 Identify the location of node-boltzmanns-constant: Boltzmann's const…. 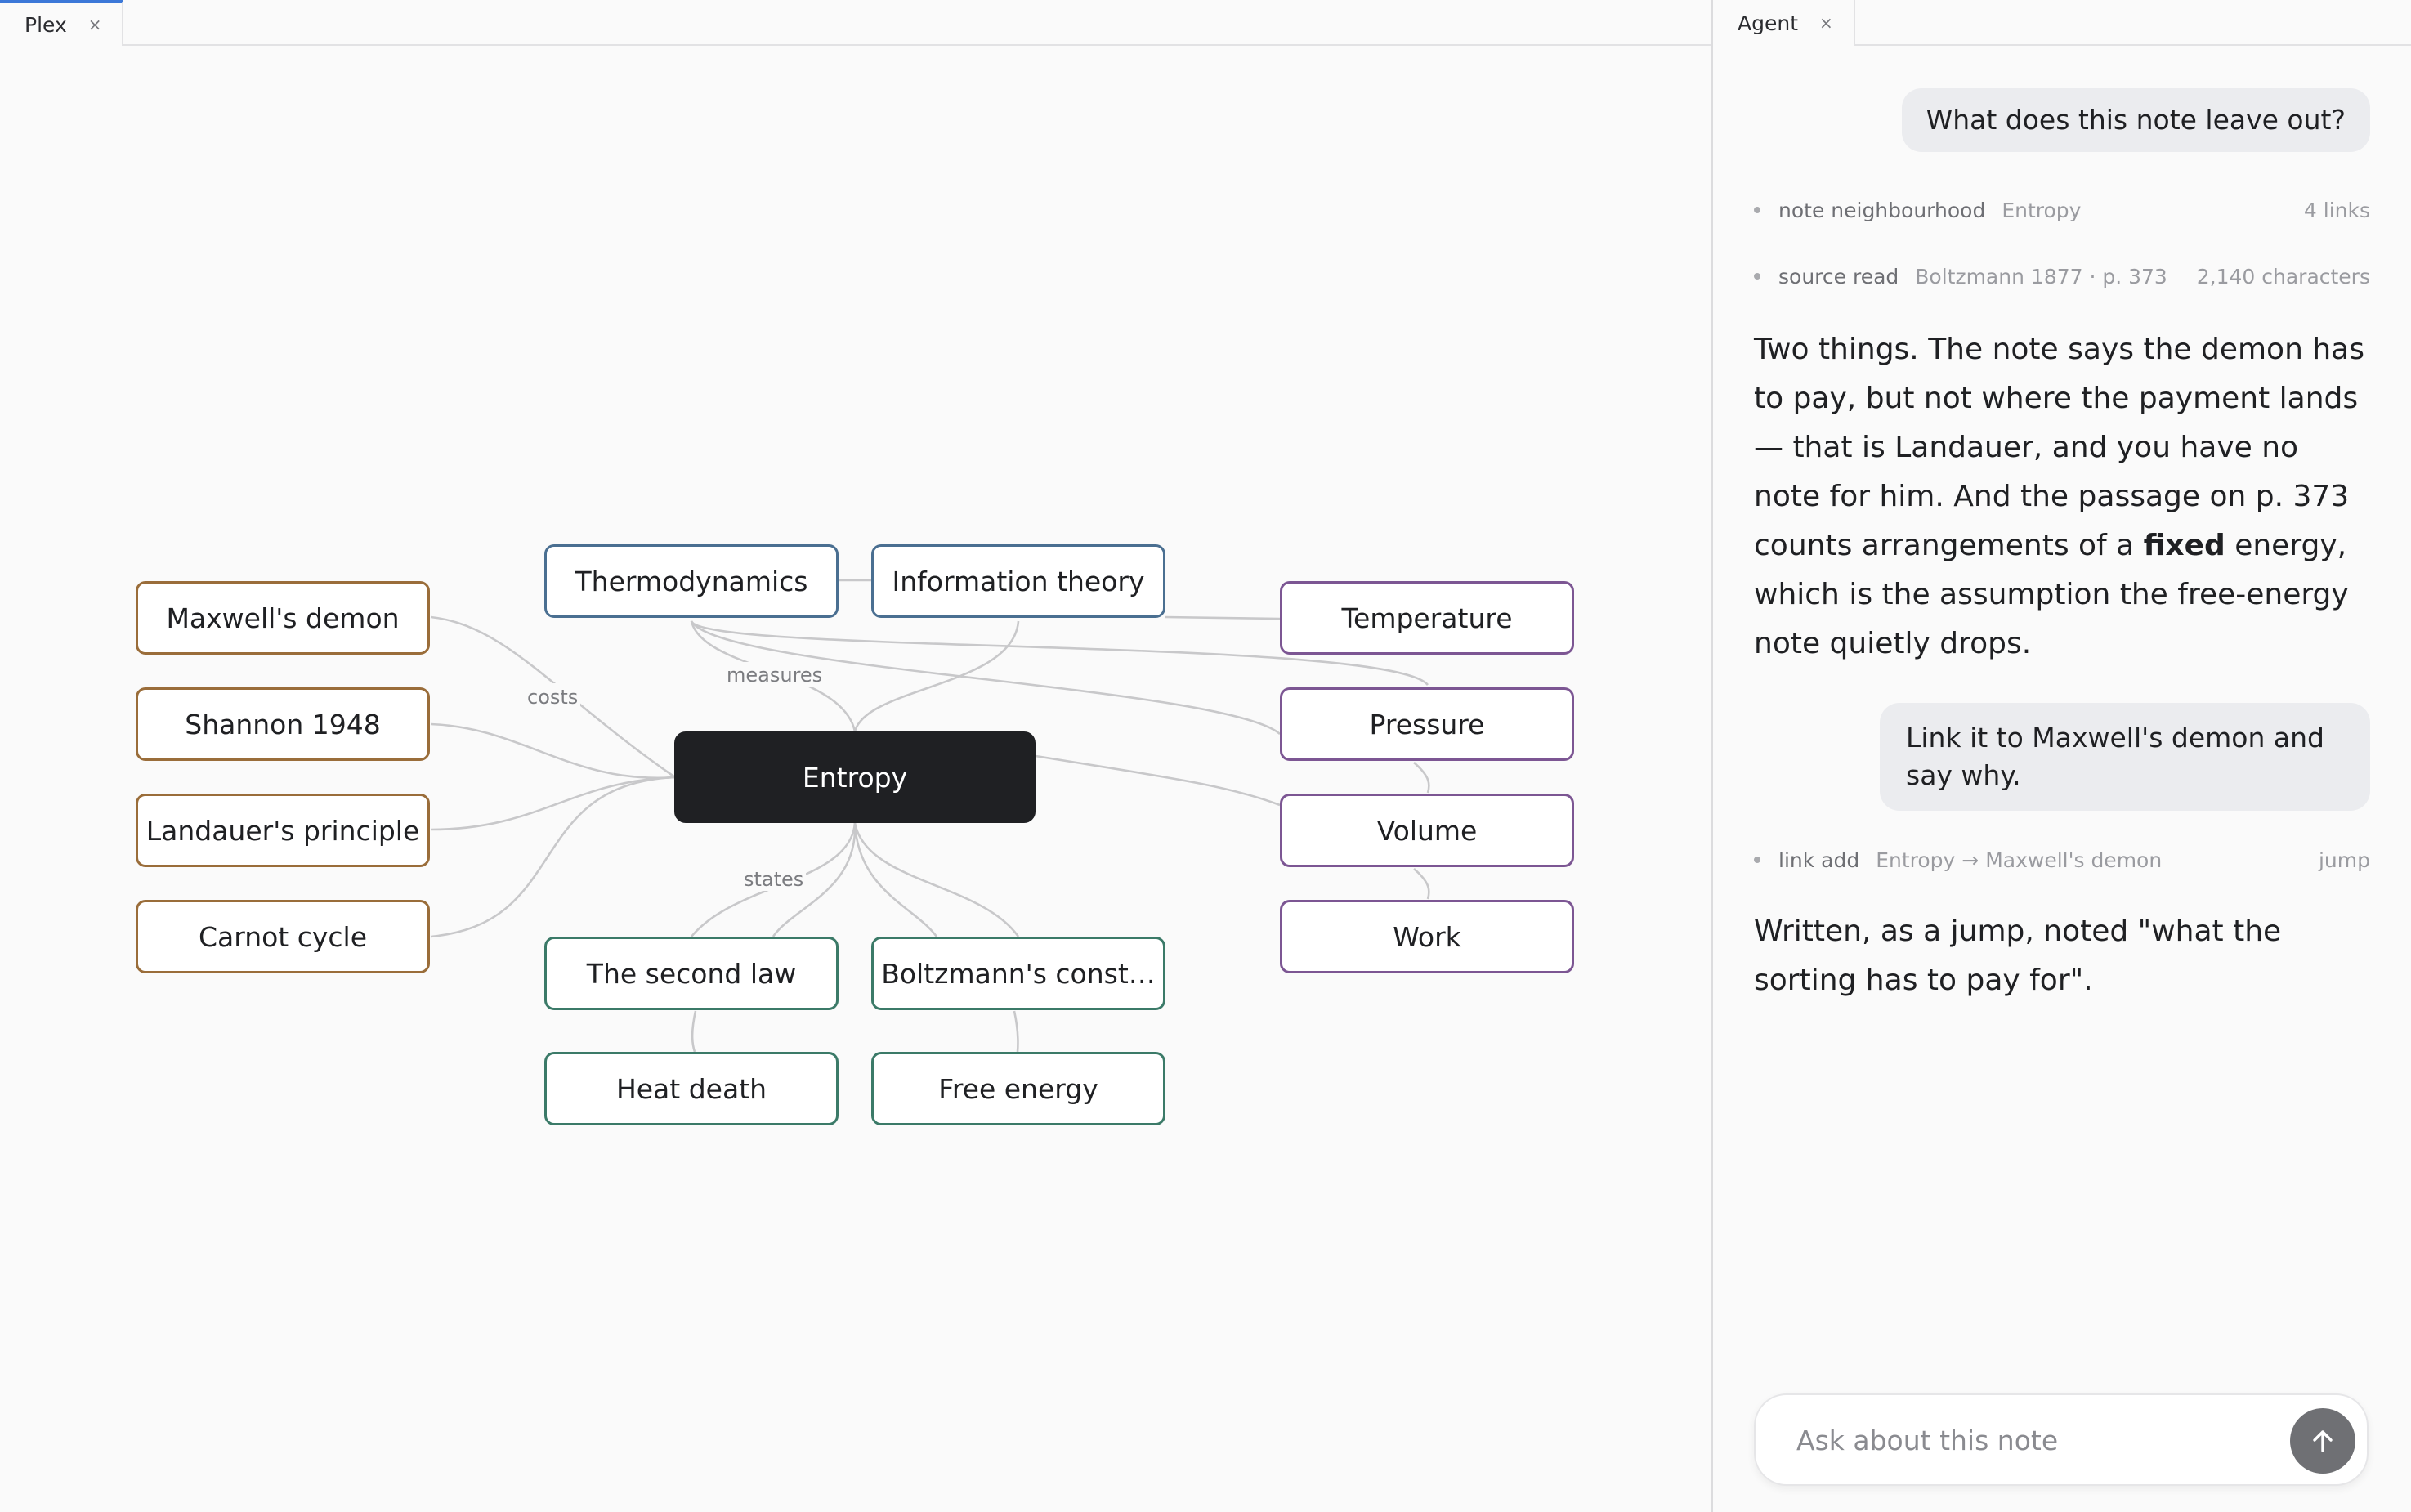
(1018, 973).